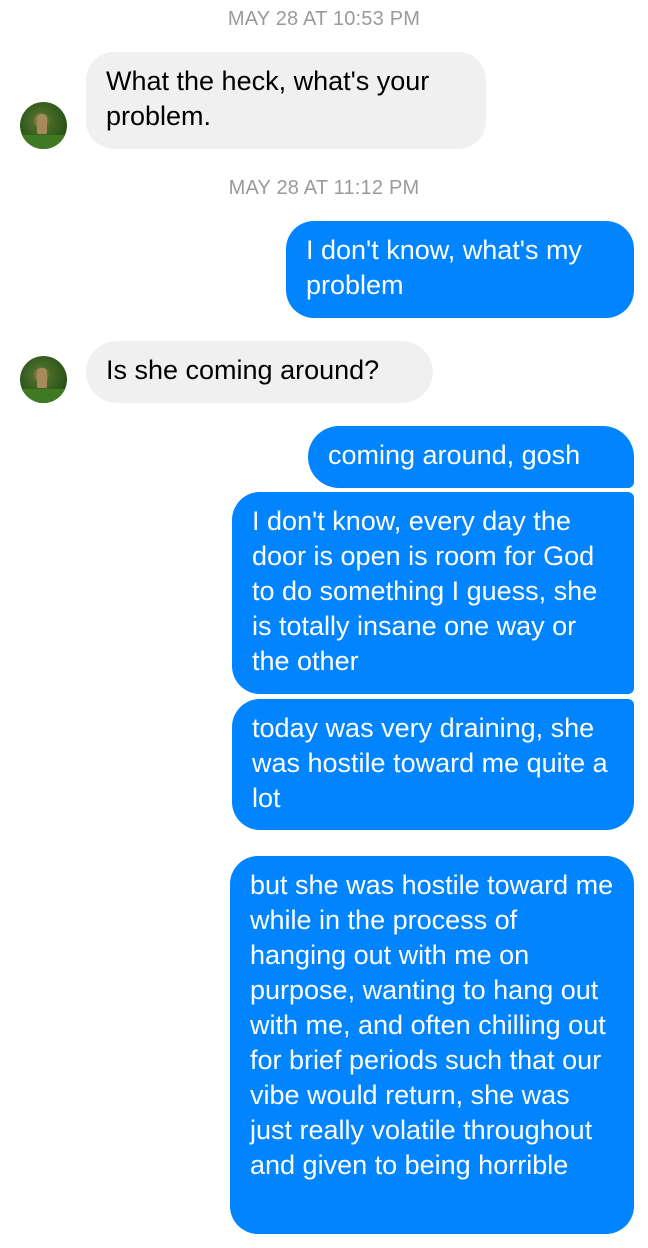  I want to click on timestamp: MAY 28 AT 10:53 PM, so click(324, 19).